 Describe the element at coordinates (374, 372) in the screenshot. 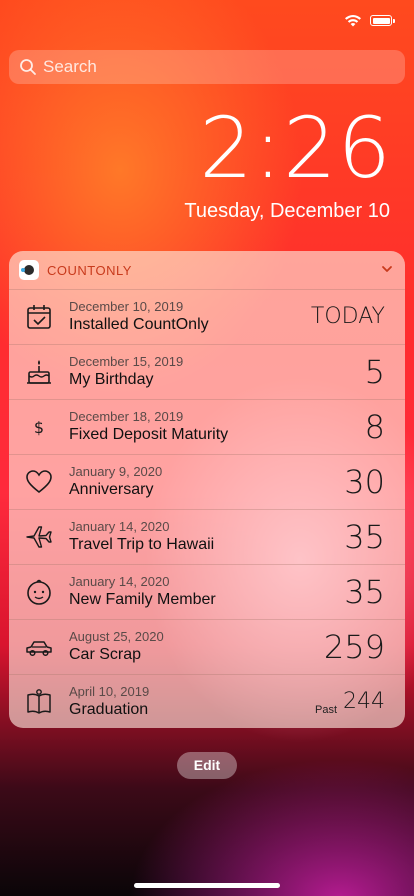

I see `event-count: 5` at that location.